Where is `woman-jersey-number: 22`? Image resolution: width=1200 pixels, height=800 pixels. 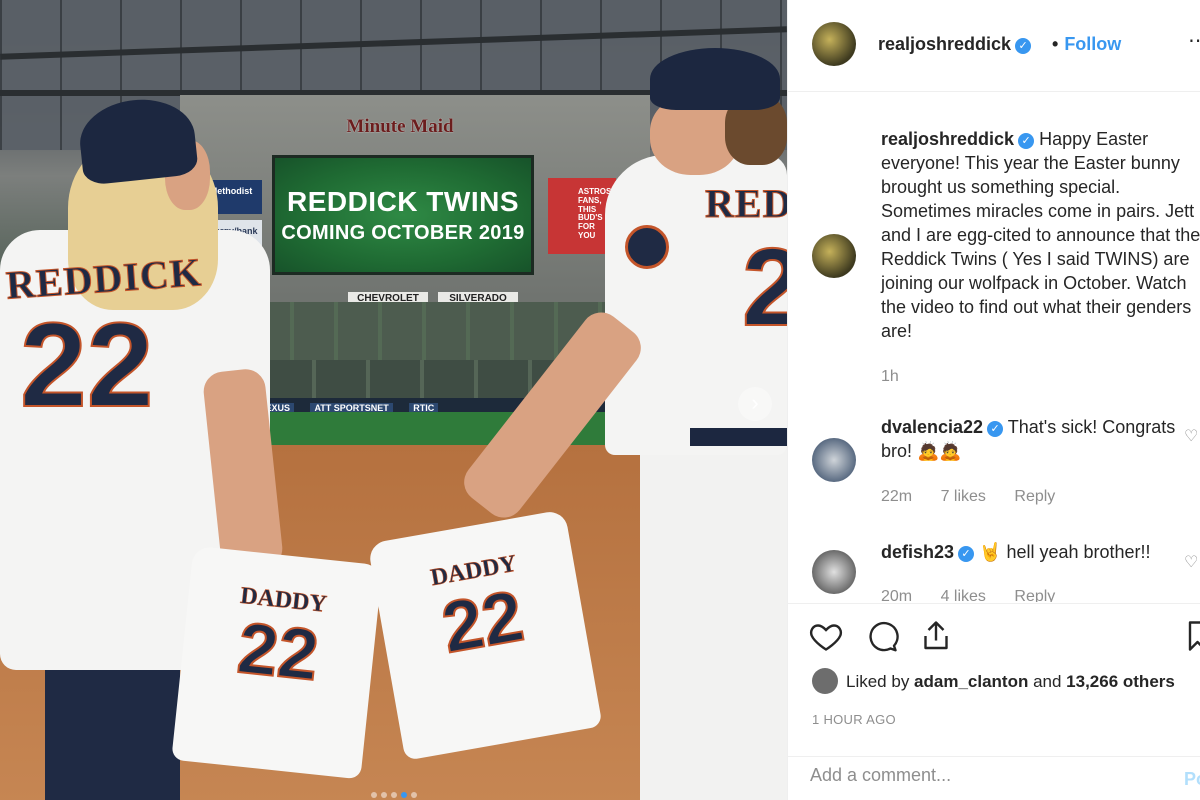 woman-jersey-number: 22 is located at coordinates (86, 365).